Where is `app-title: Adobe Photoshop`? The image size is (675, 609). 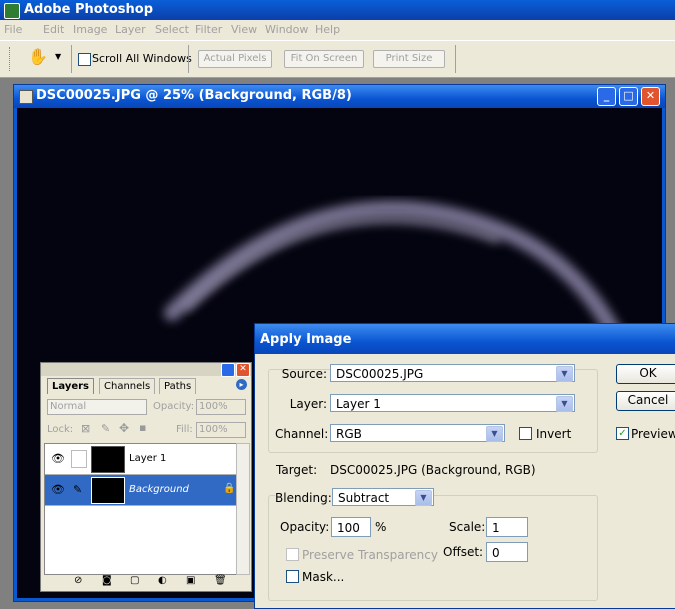
app-title: Adobe Photoshop is located at coordinates (89, 9).